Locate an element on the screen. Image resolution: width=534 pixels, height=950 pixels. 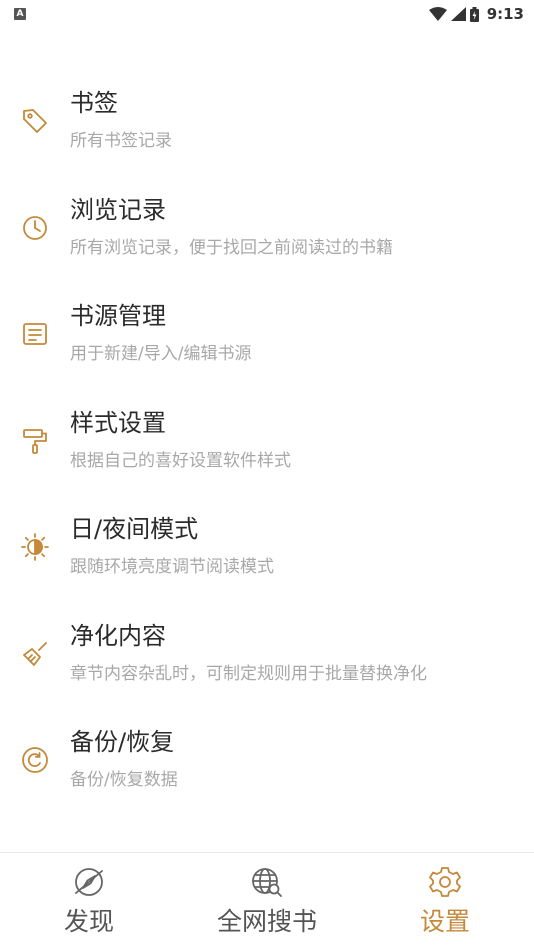
setting-title: 书签 is located at coordinates (94, 103).